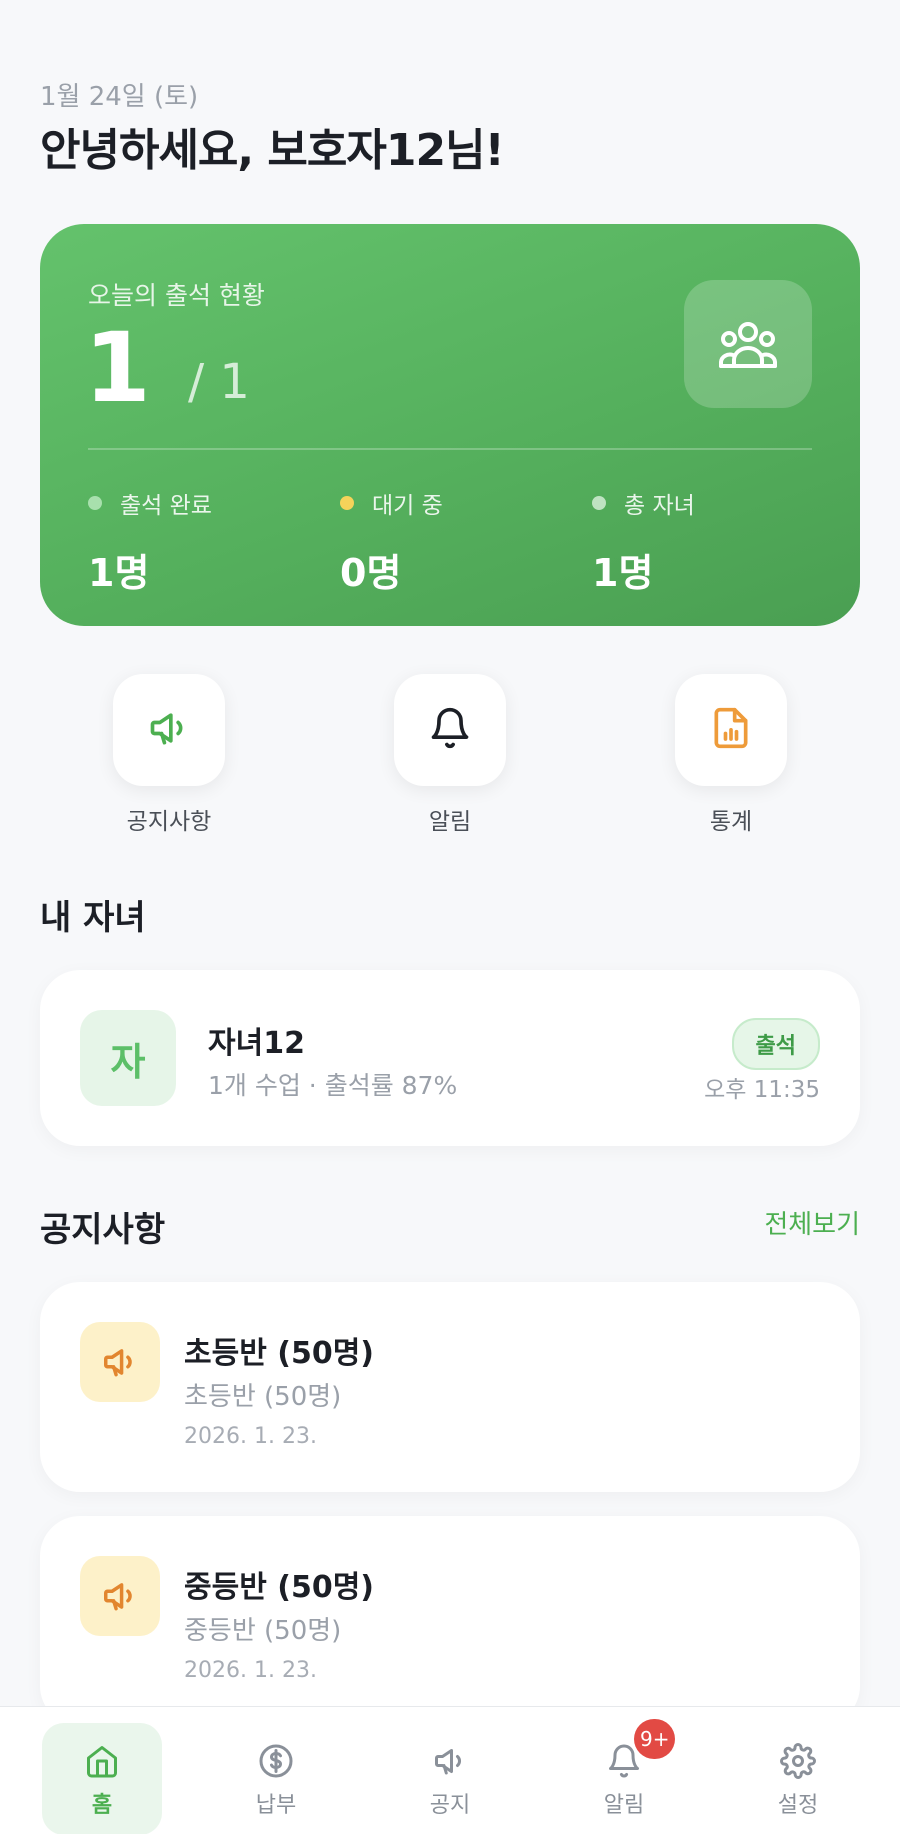 The width and height of the screenshot is (900, 1834). I want to click on attendance-status-badge: 출석, so click(775, 1044).